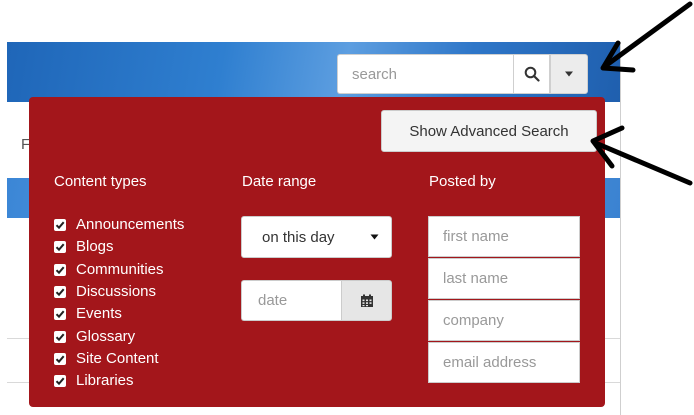  What do you see at coordinates (646, 37) in the screenshot?
I see `arrow-to-dropdown` at bounding box center [646, 37].